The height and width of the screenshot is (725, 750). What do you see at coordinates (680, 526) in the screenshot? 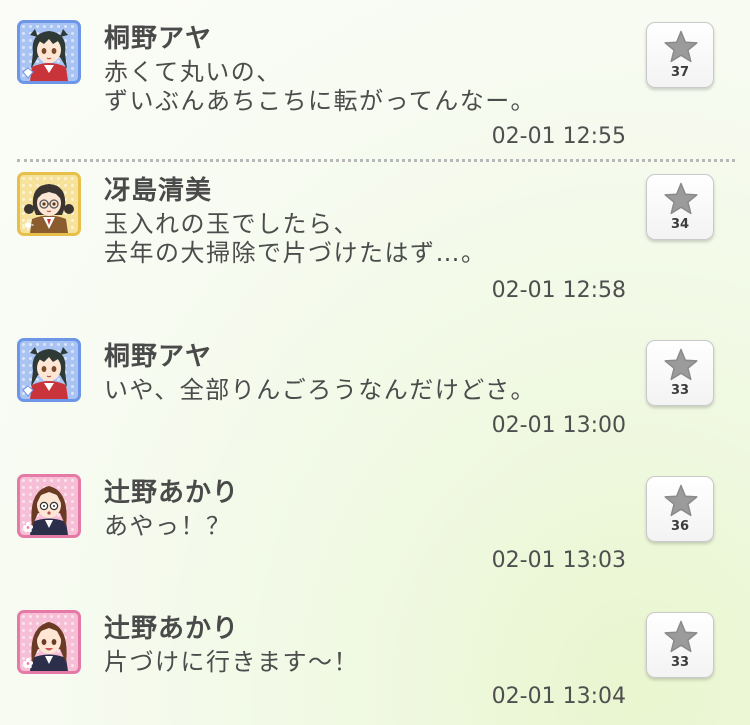
I see `like-count: 36` at bounding box center [680, 526].